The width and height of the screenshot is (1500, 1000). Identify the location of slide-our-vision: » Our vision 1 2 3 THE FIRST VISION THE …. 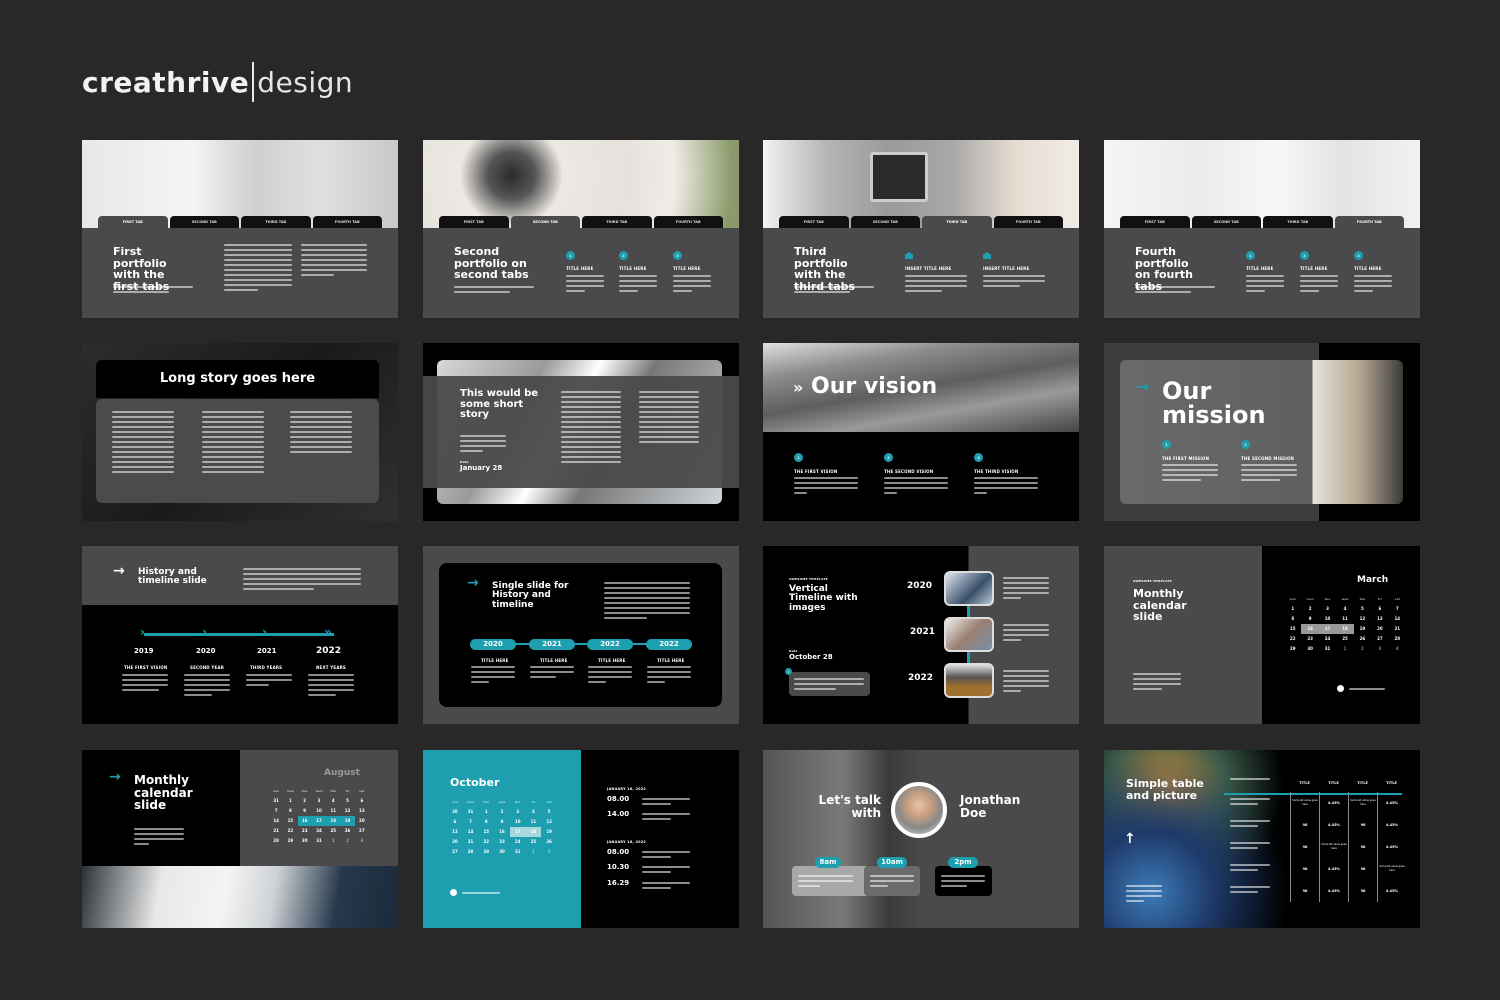
(921, 432).